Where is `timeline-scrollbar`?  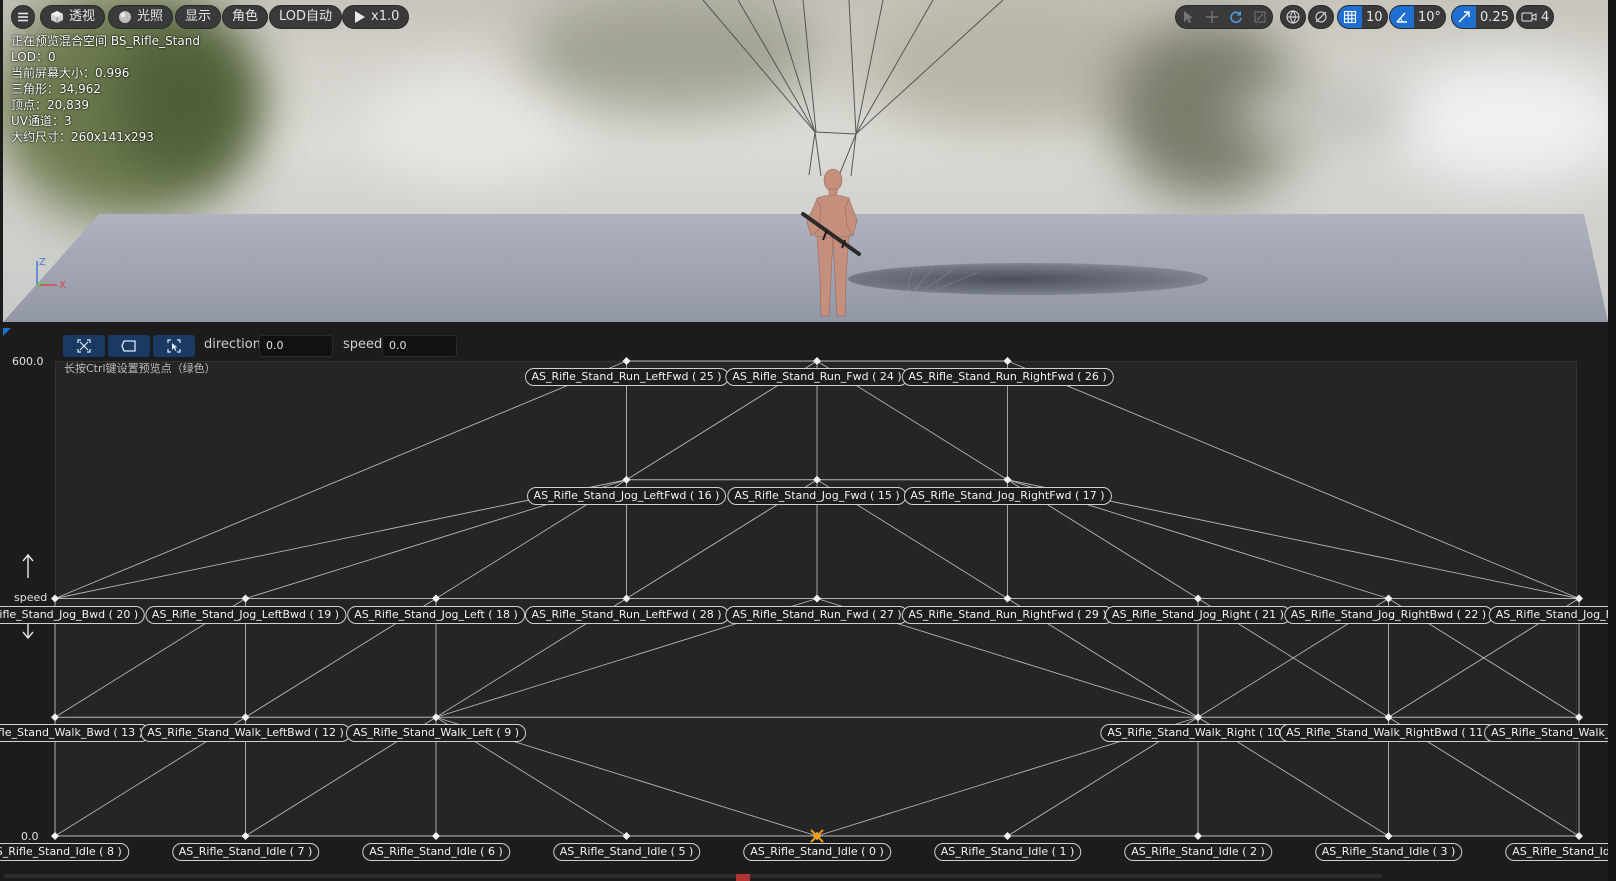 timeline-scrollbar is located at coordinates (693, 876).